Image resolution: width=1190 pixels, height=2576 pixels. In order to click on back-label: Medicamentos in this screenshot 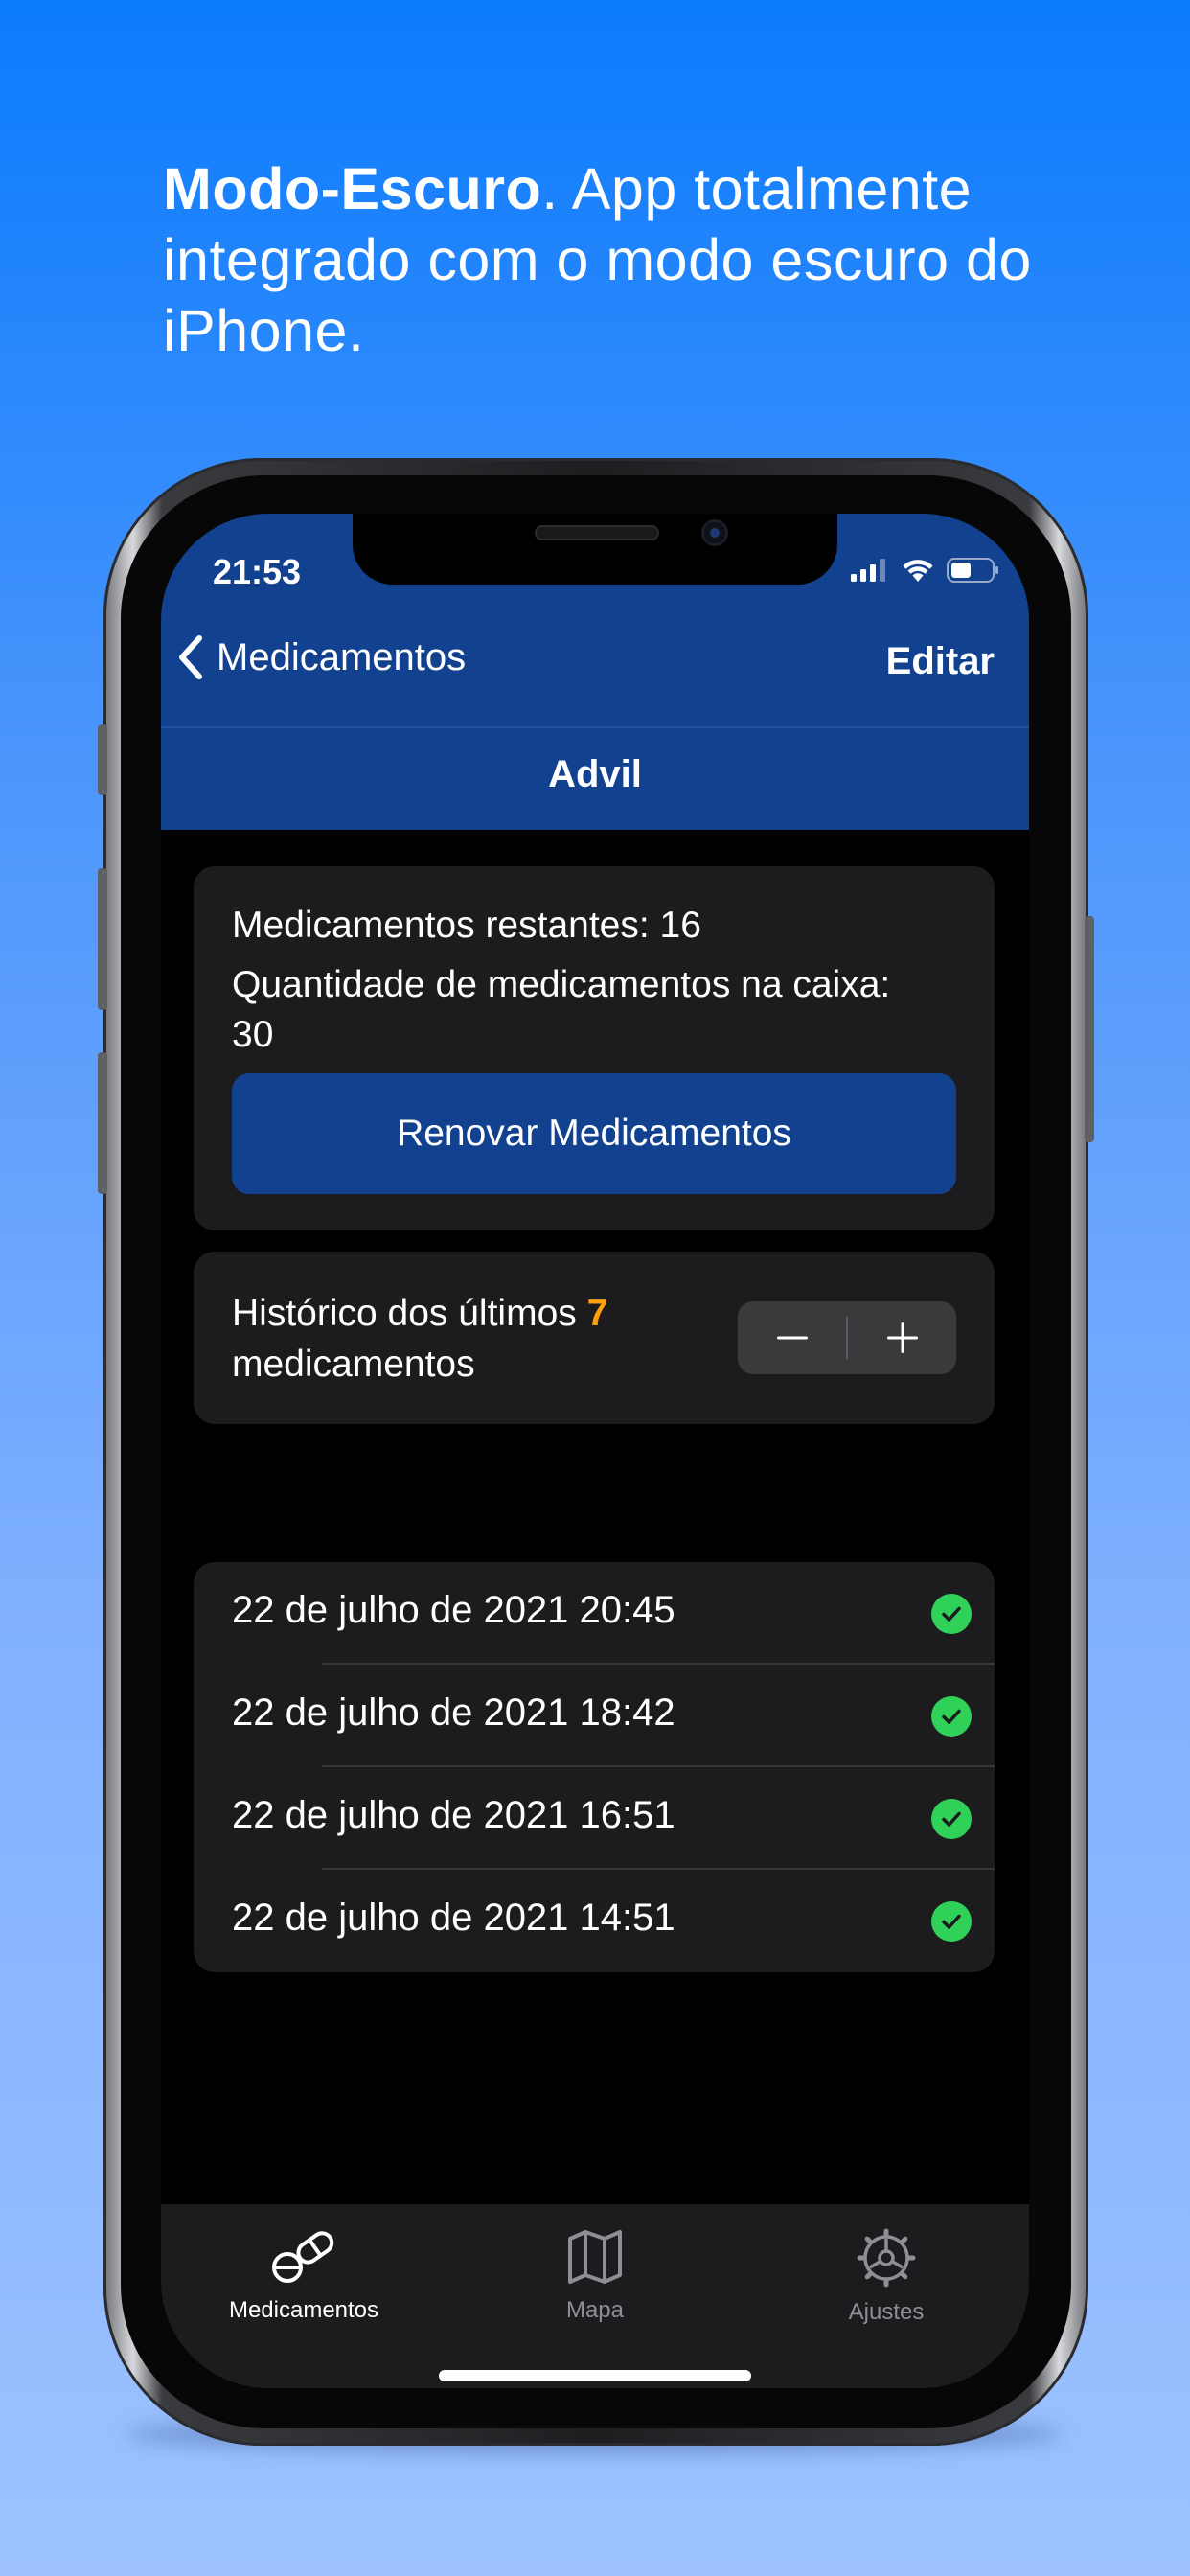, I will do `click(342, 656)`.